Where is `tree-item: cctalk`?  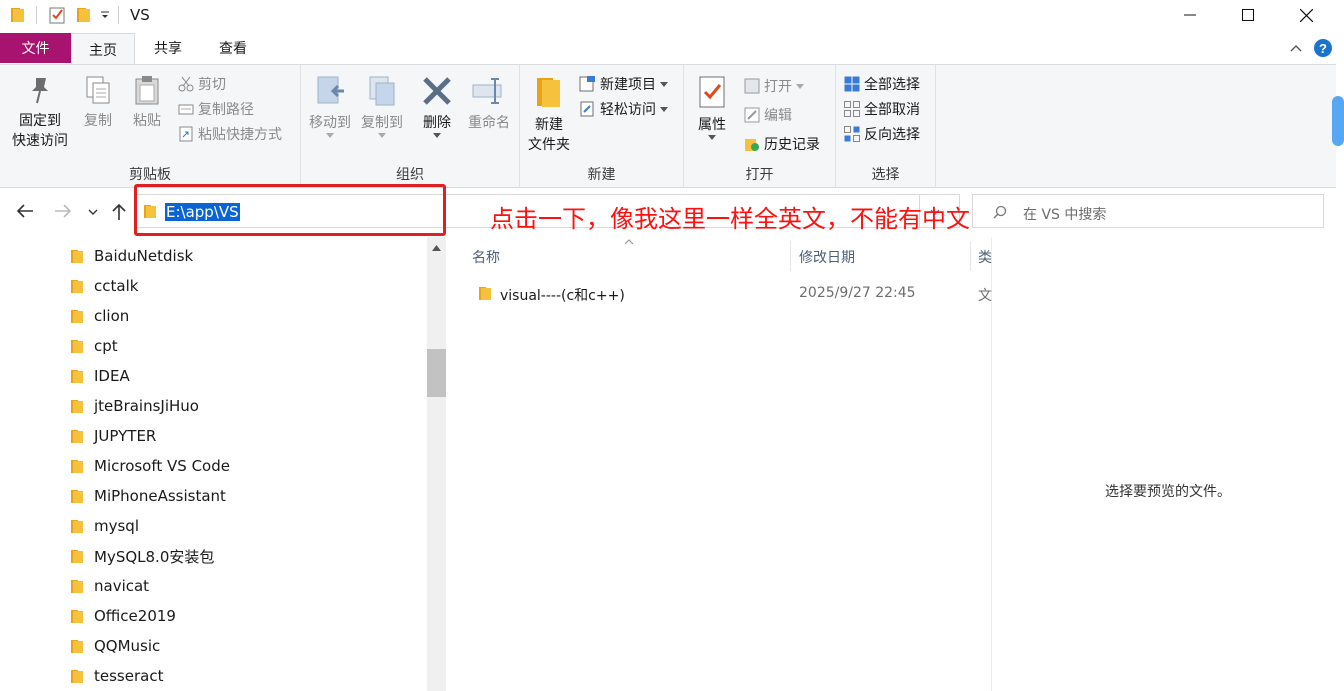 tree-item: cctalk is located at coordinates (104, 286).